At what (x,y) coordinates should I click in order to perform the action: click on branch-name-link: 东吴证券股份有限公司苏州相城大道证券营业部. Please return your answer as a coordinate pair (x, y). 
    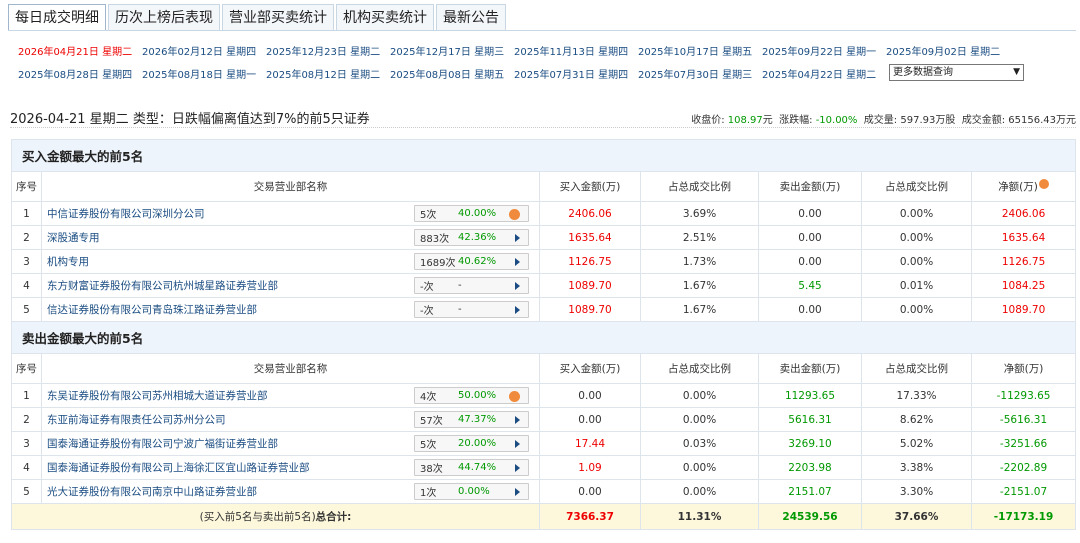
    Looking at the image, I should click on (157, 396).